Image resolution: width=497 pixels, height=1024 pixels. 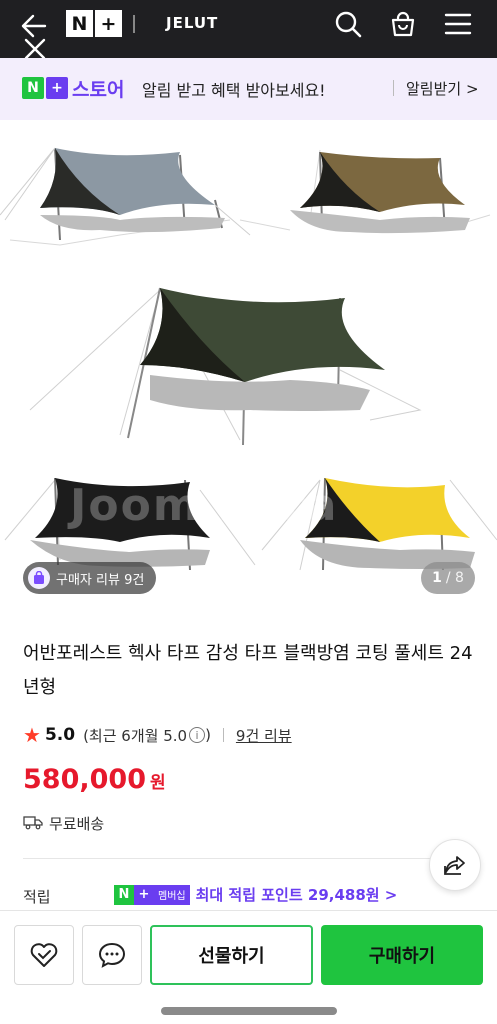 I want to click on shopping-bag-icon, so click(x=39, y=578).